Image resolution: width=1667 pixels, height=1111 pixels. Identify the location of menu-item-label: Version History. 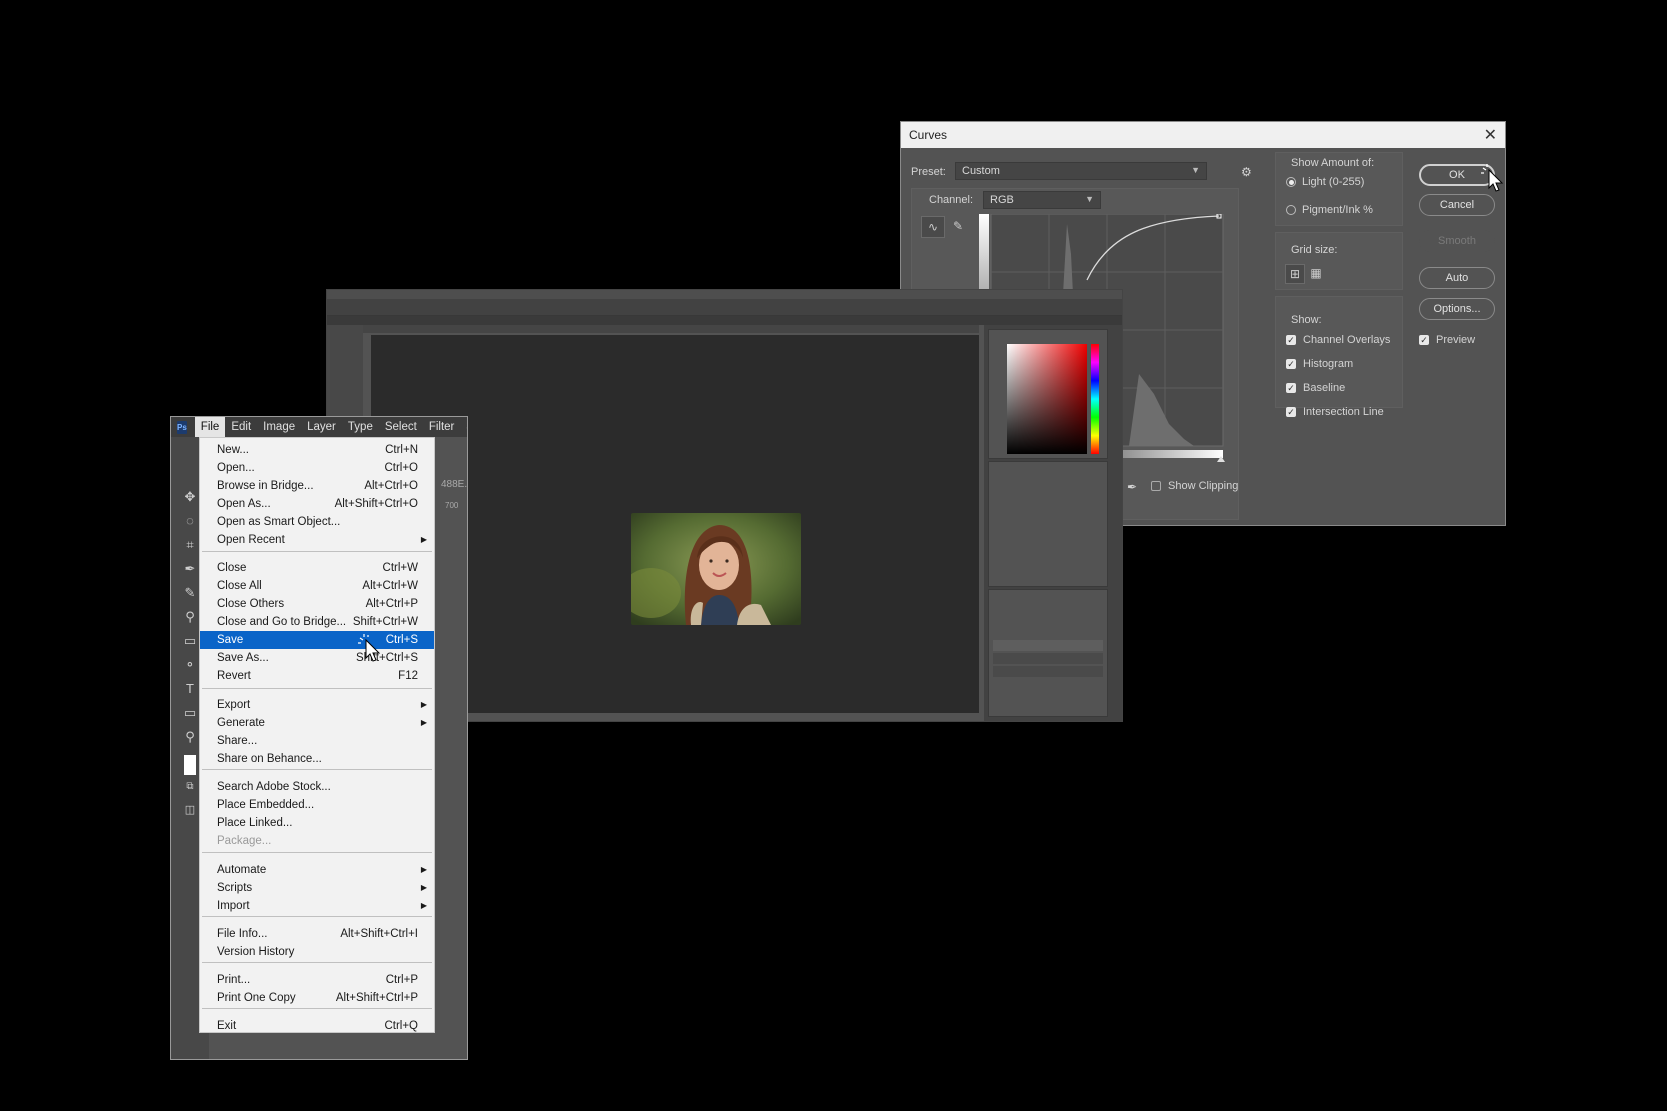
(256, 952).